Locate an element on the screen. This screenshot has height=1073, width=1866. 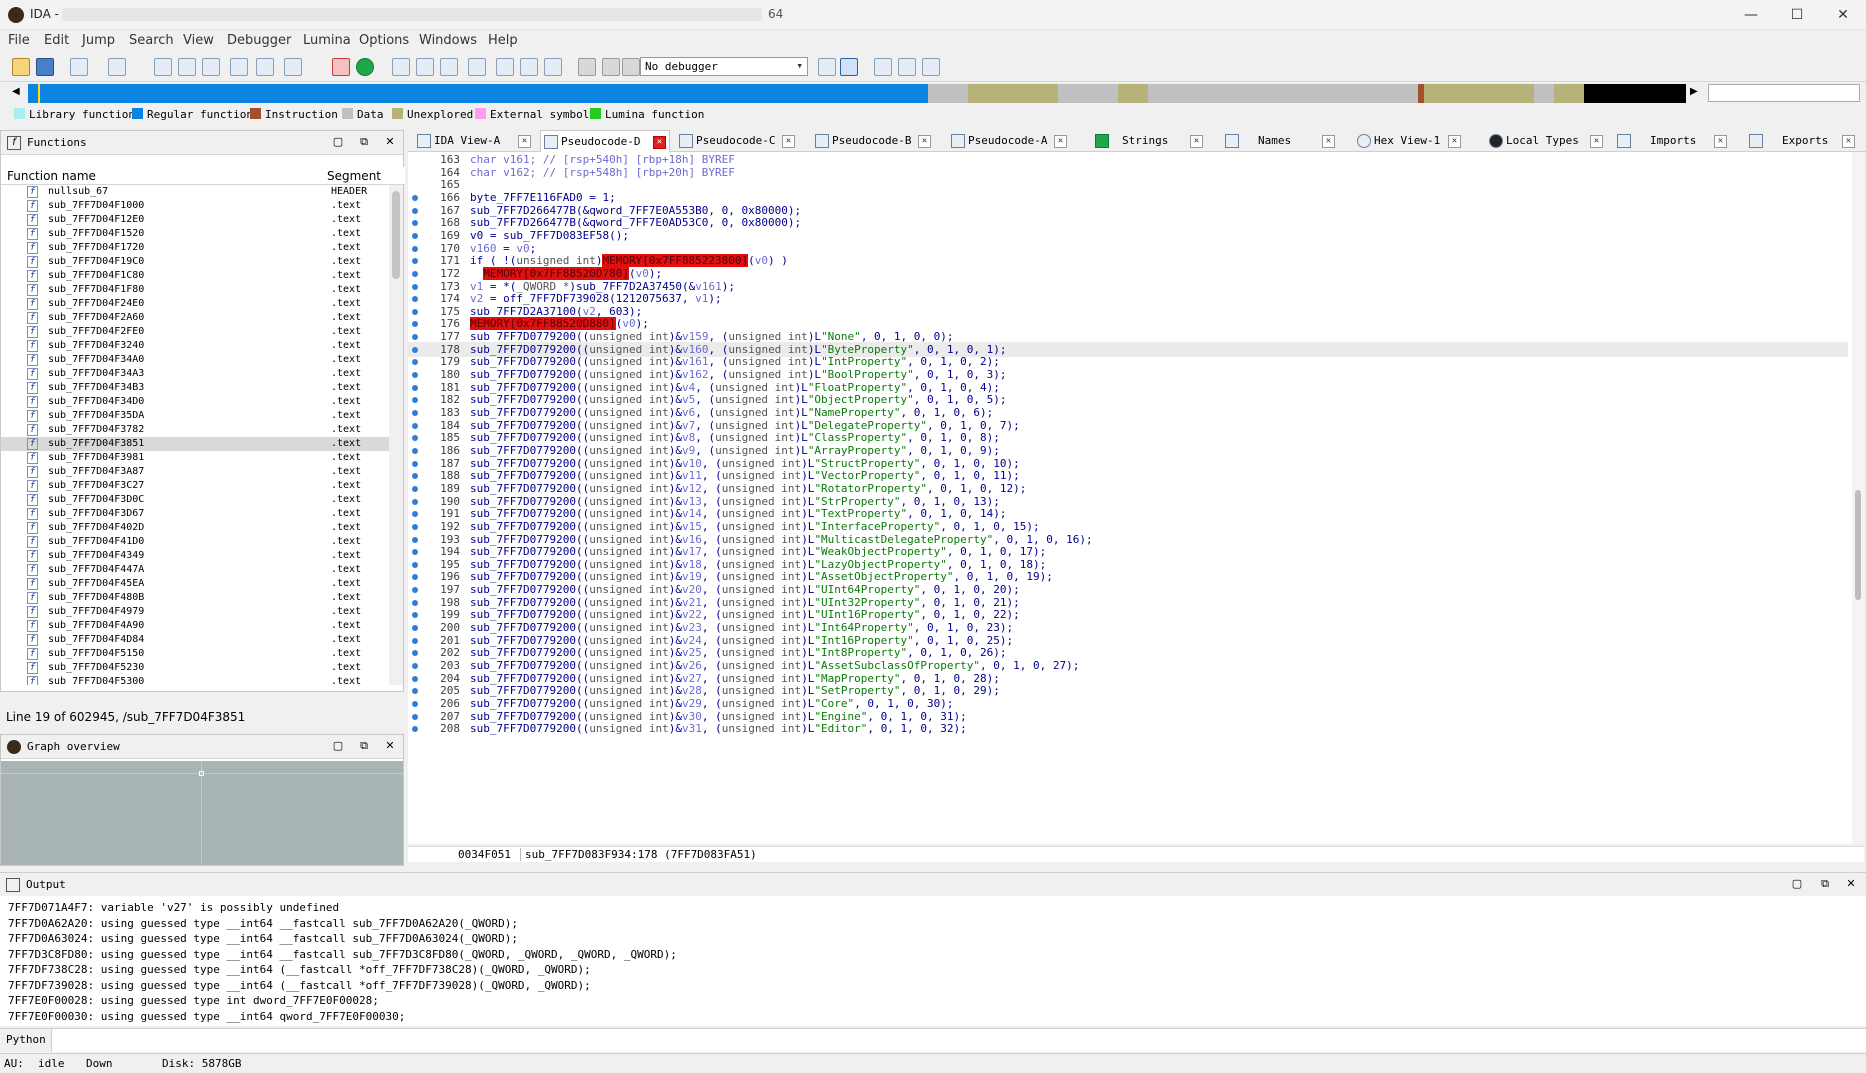
undefine-icon is located at coordinates (505, 67).